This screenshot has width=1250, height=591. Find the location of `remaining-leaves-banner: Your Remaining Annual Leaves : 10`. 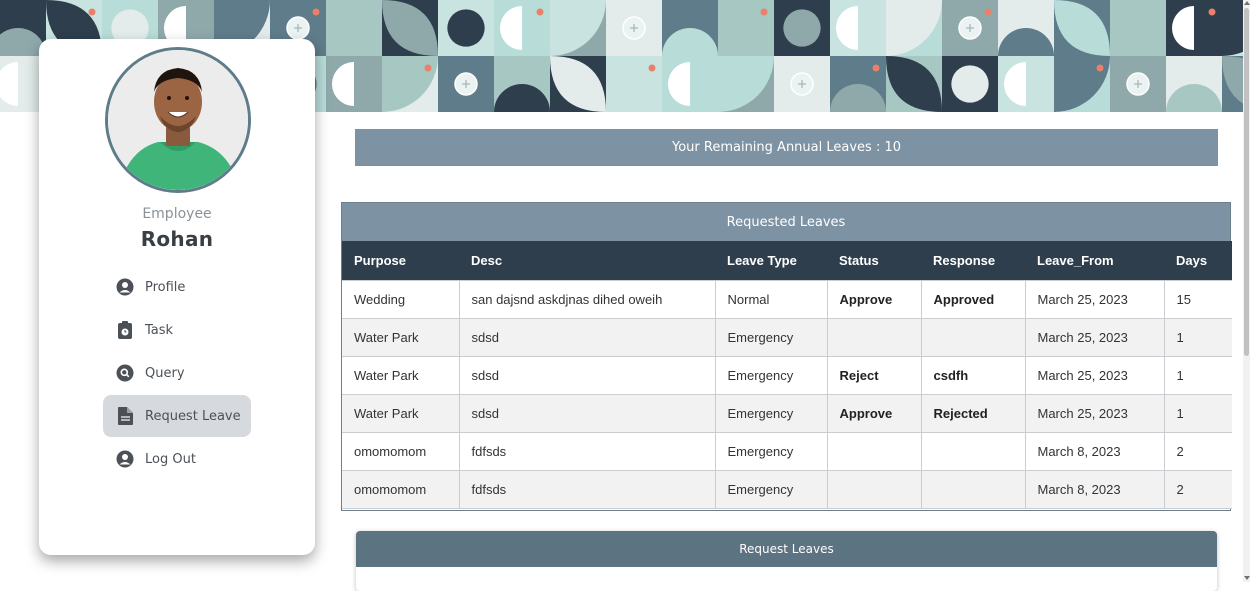

remaining-leaves-banner: Your Remaining Annual Leaves : 10 is located at coordinates (786, 147).